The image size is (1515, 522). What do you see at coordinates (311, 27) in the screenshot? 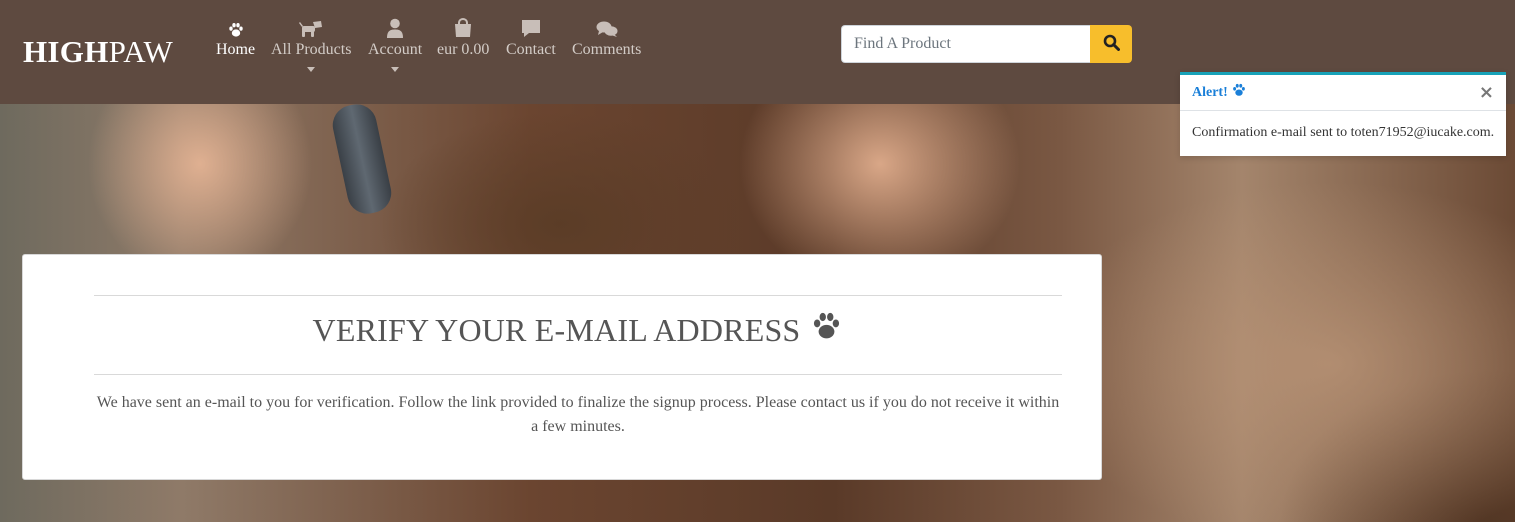
I see `dog-icon` at bounding box center [311, 27].